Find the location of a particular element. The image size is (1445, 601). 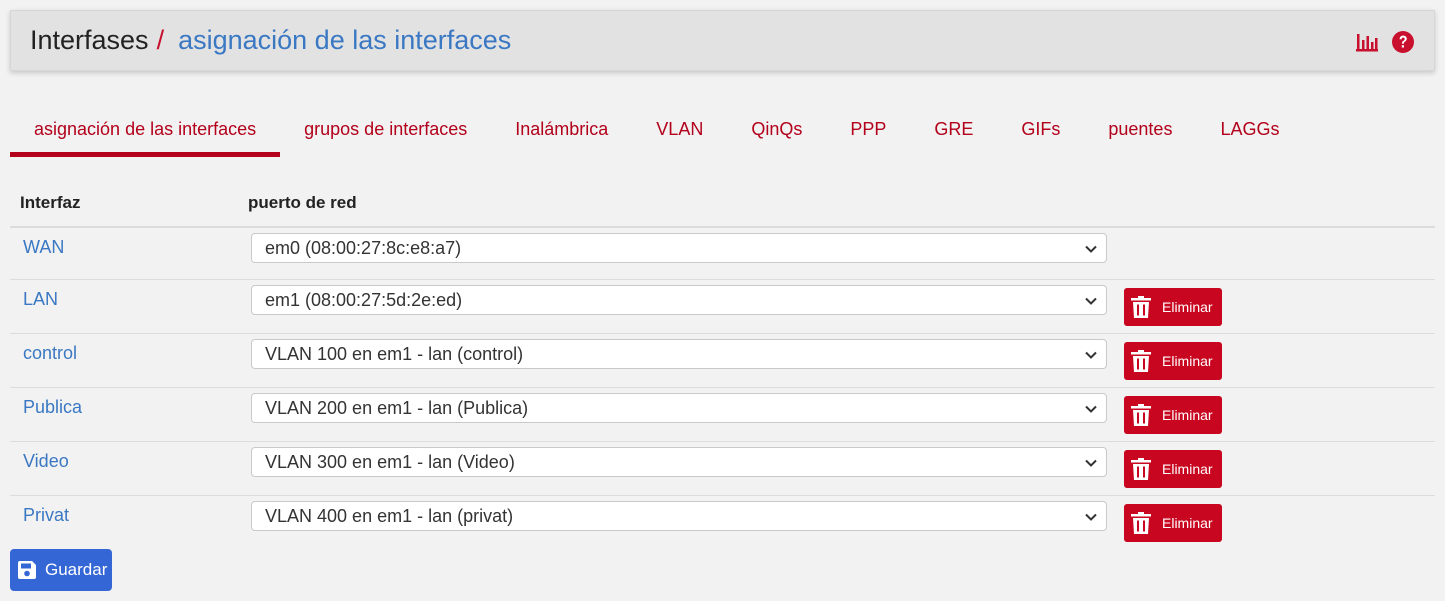

network-port-value: VLAN 400 en em1 - lan (privat) is located at coordinates (389, 515).